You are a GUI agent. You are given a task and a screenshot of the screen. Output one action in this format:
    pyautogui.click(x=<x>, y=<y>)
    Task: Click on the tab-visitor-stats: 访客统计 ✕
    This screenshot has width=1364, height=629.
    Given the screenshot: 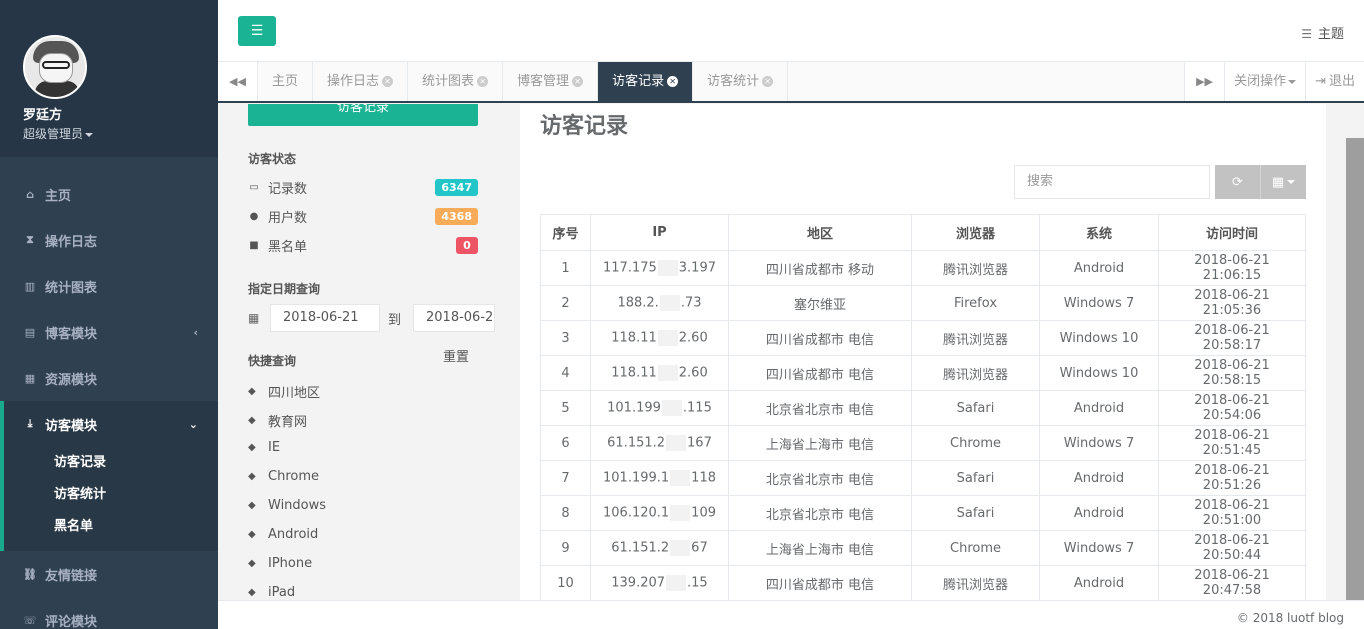 What is the action you would take?
    pyautogui.click(x=741, y=81)
    